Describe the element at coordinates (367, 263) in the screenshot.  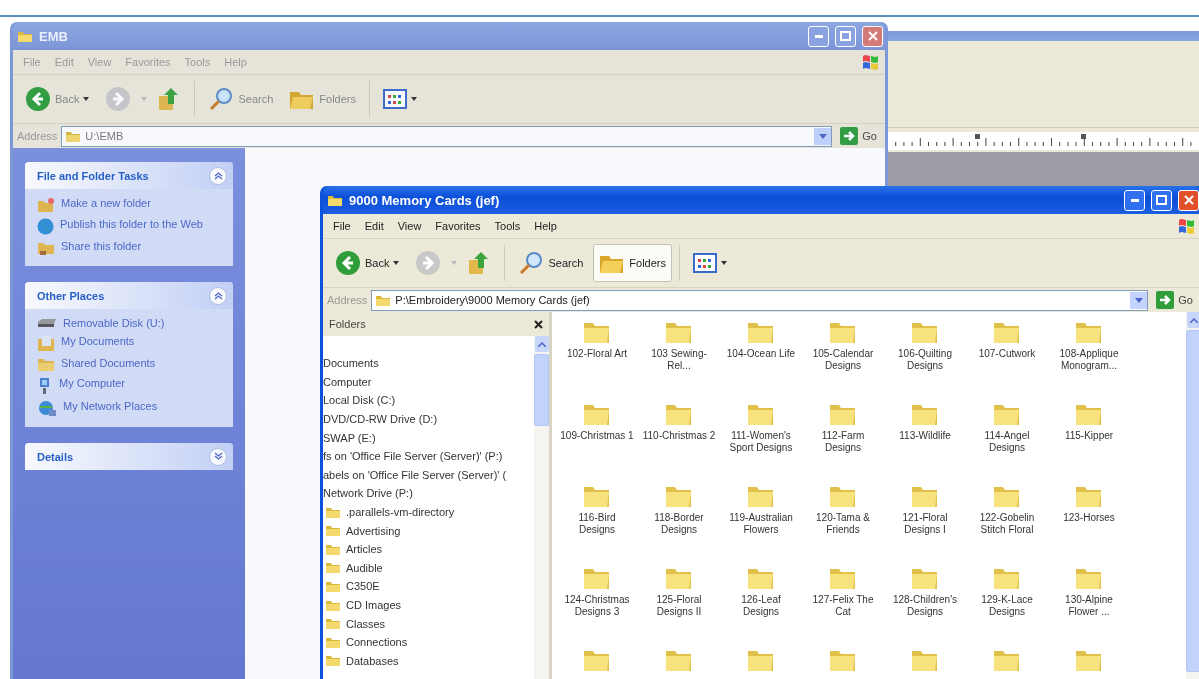
I see `back-button: Back` at that location.